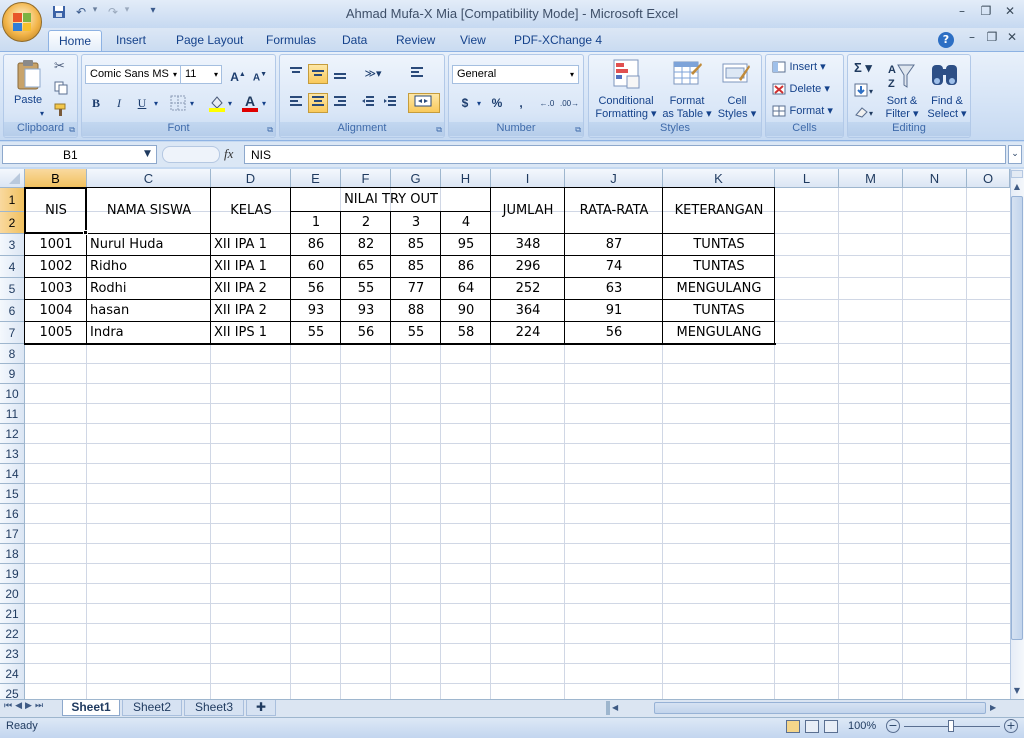 The image size is (1024, 738). Describe the element at coordinates (719, 211) in the screenshot. I see `cell-header-ket: KETERANGAN` at that location.